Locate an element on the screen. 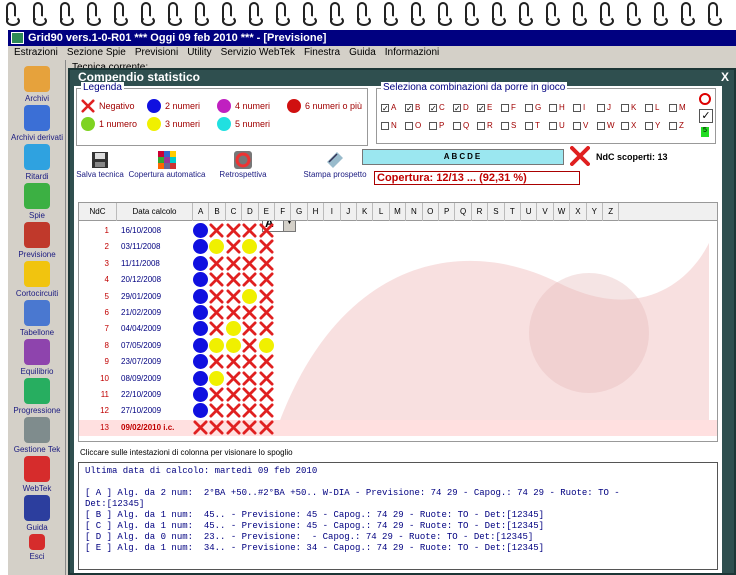 This screenshot has width=736, height=575. column-header-l: L is located at coordinates (381, 212).